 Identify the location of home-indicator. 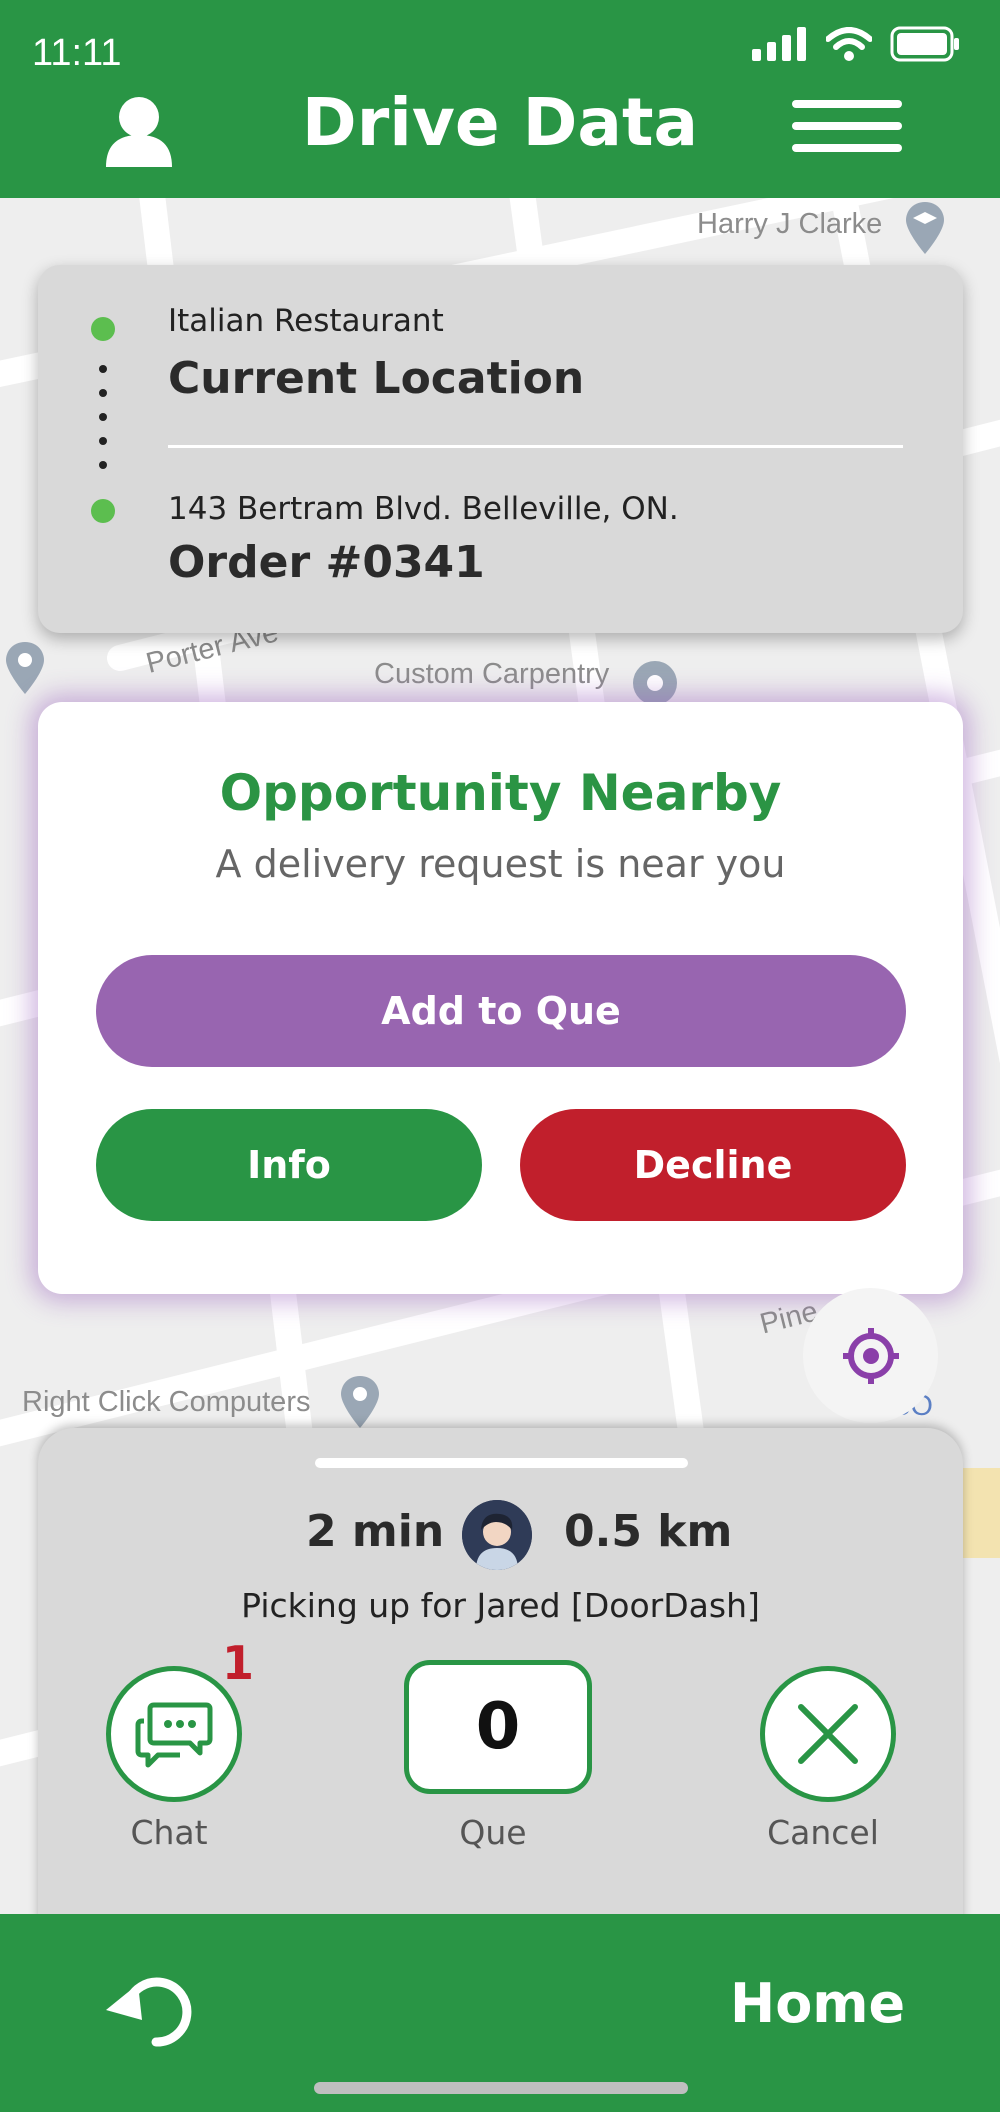
(501, 2088).